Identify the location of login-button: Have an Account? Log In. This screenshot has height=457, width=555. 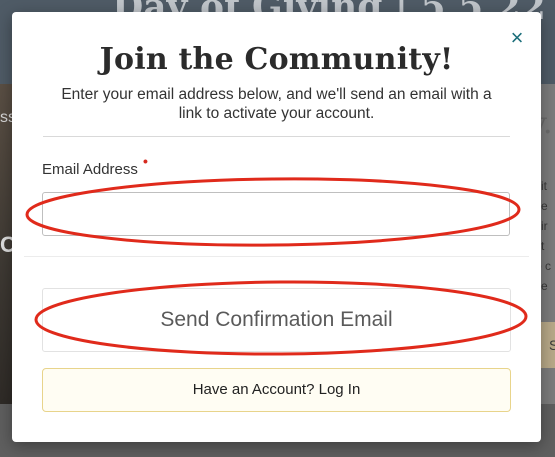
(276, 390).